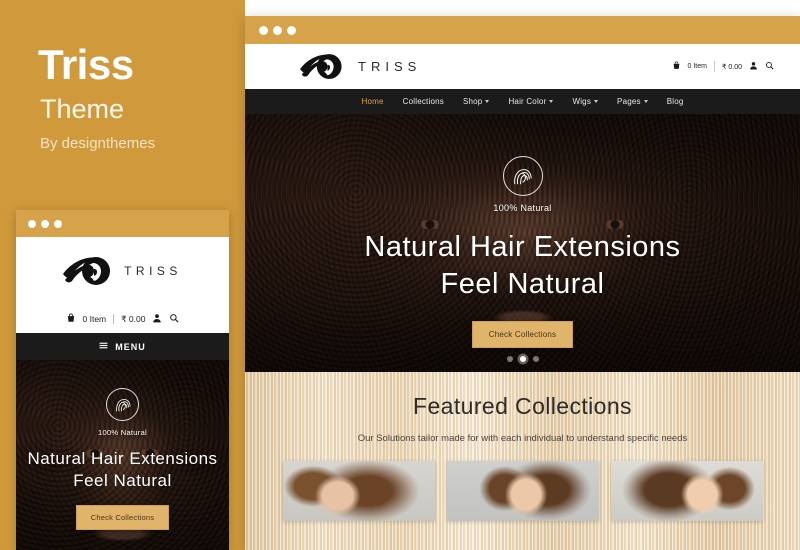  I want to click on hero-slider-pagination, so click(522, 359).